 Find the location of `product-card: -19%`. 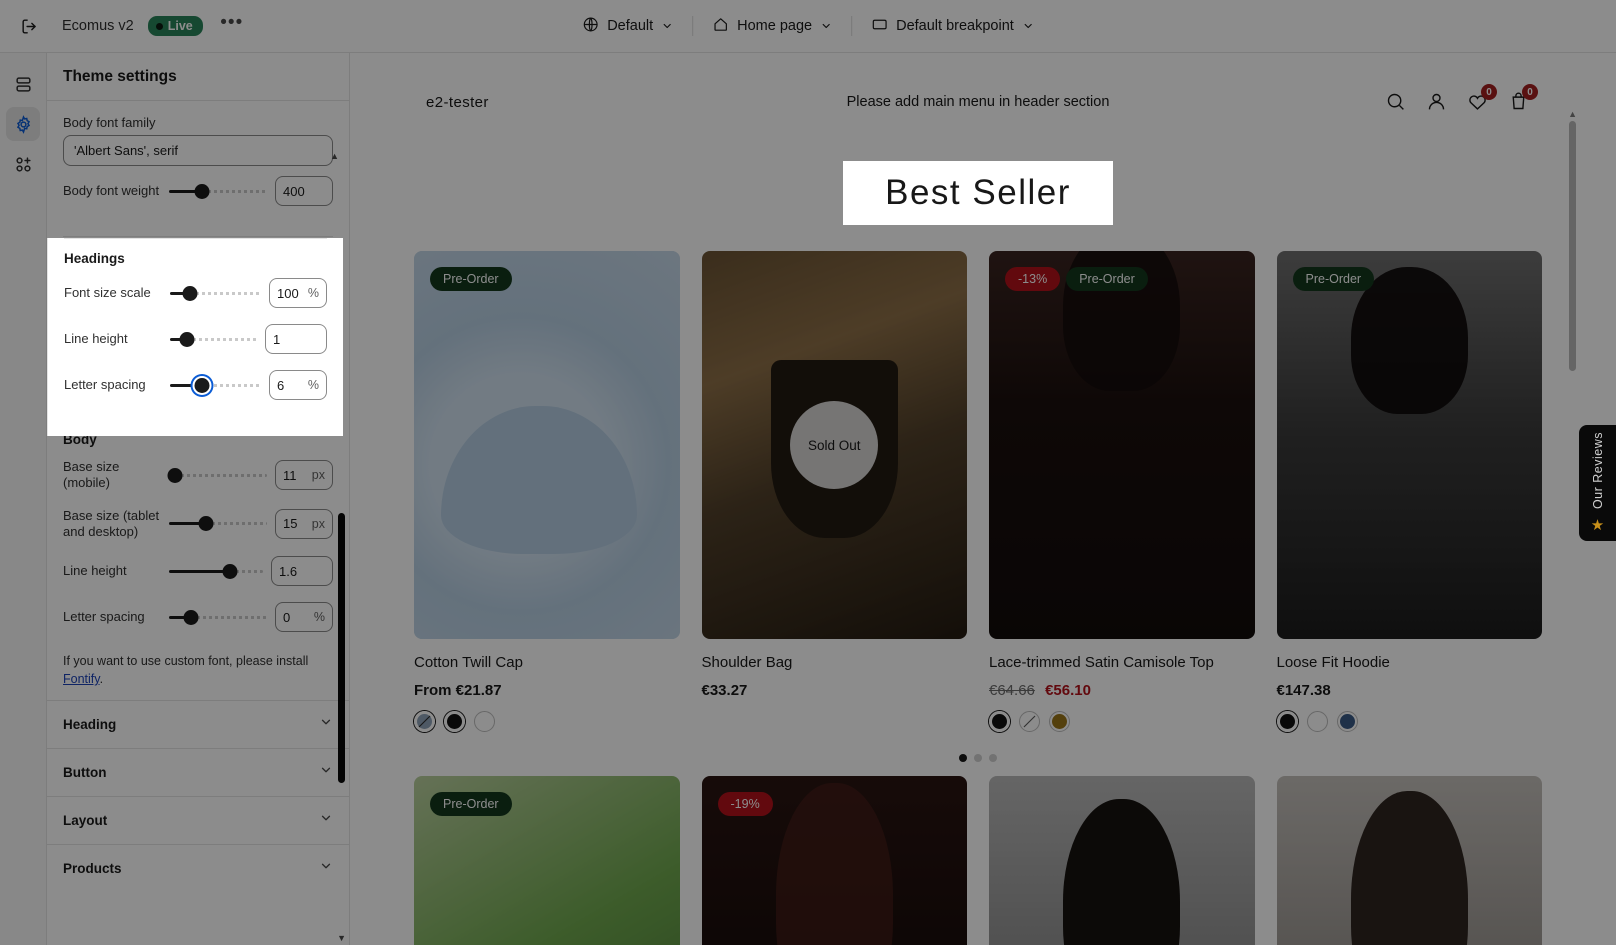

product-card: -19% is located at coordinates (834, 860).